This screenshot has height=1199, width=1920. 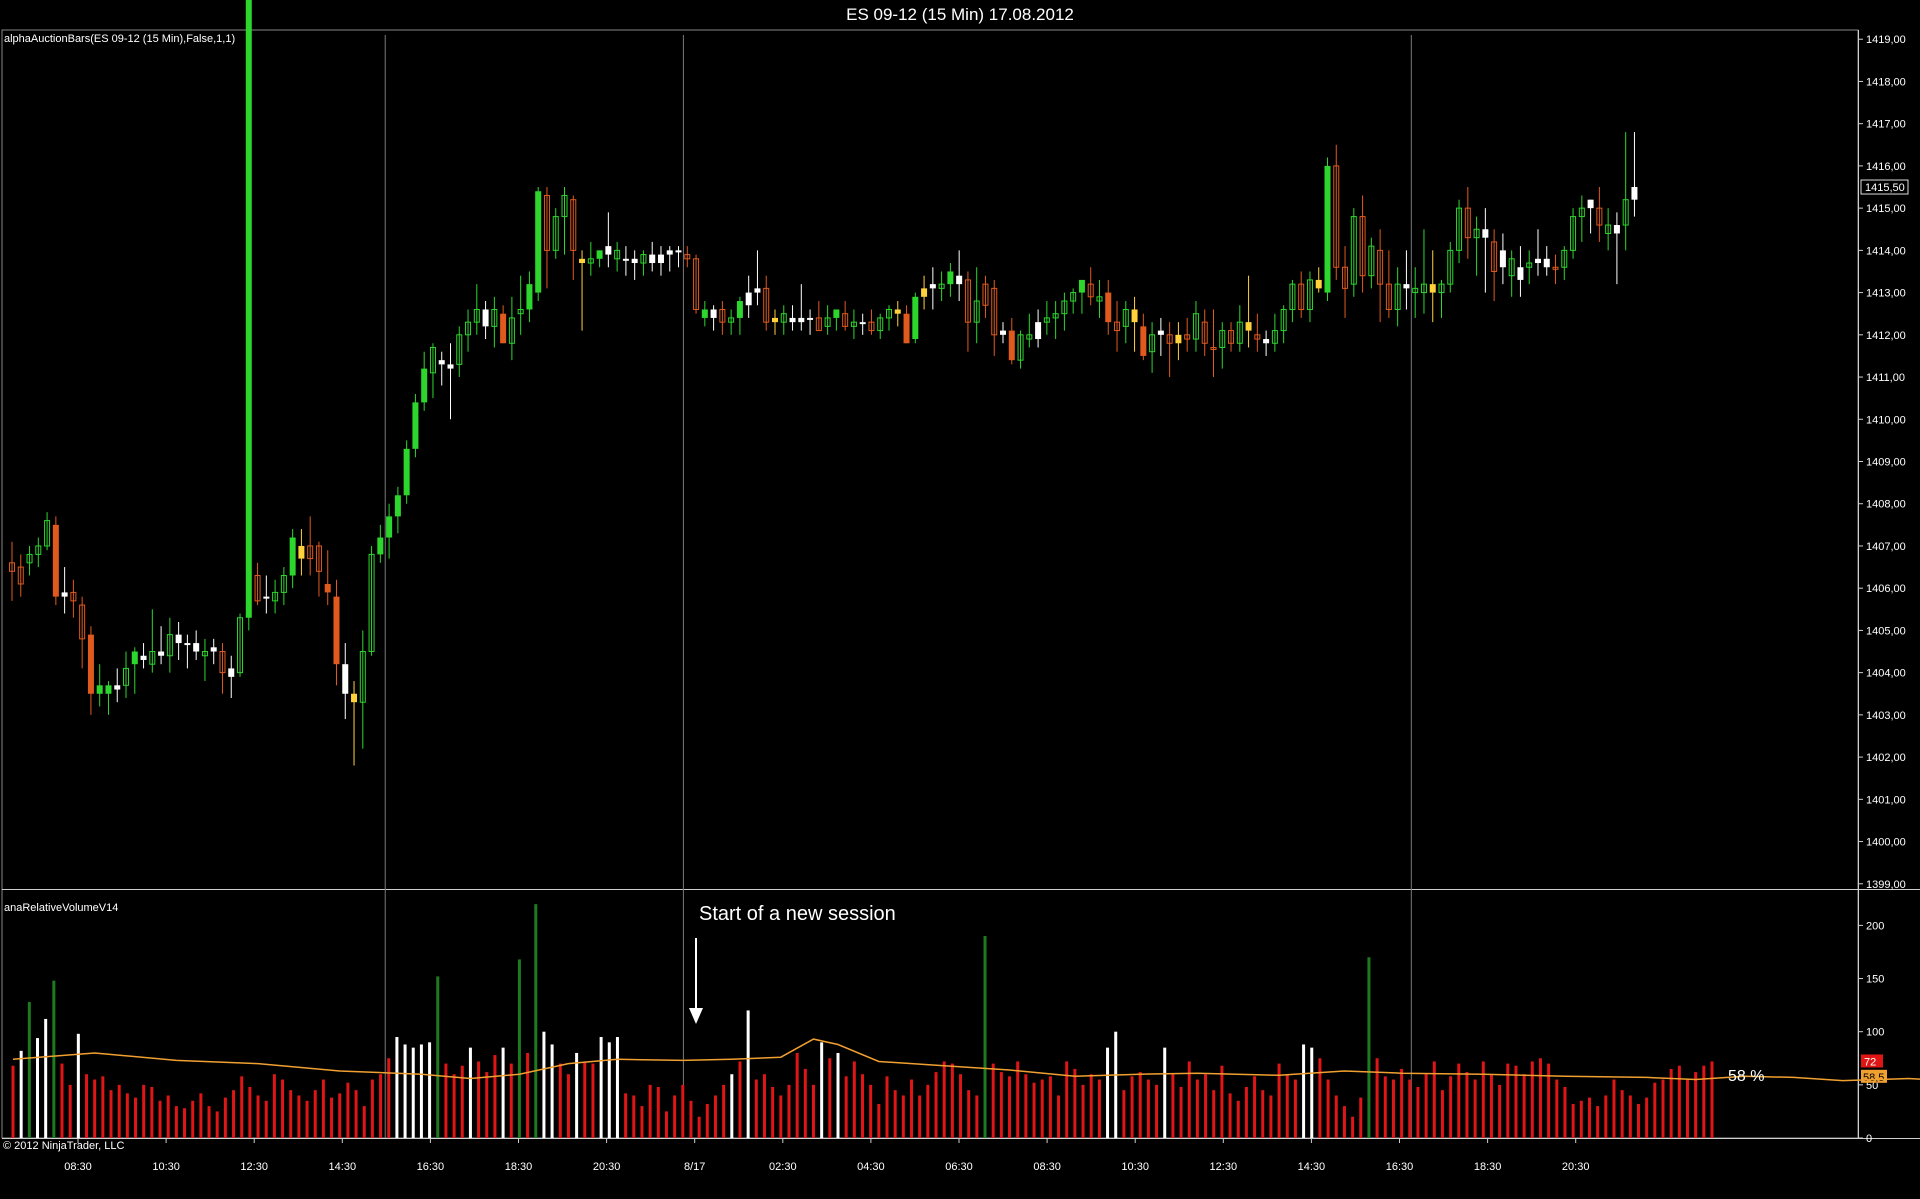 I want to click on time-tick-label: 8/17, so click(x=694, y=1167).